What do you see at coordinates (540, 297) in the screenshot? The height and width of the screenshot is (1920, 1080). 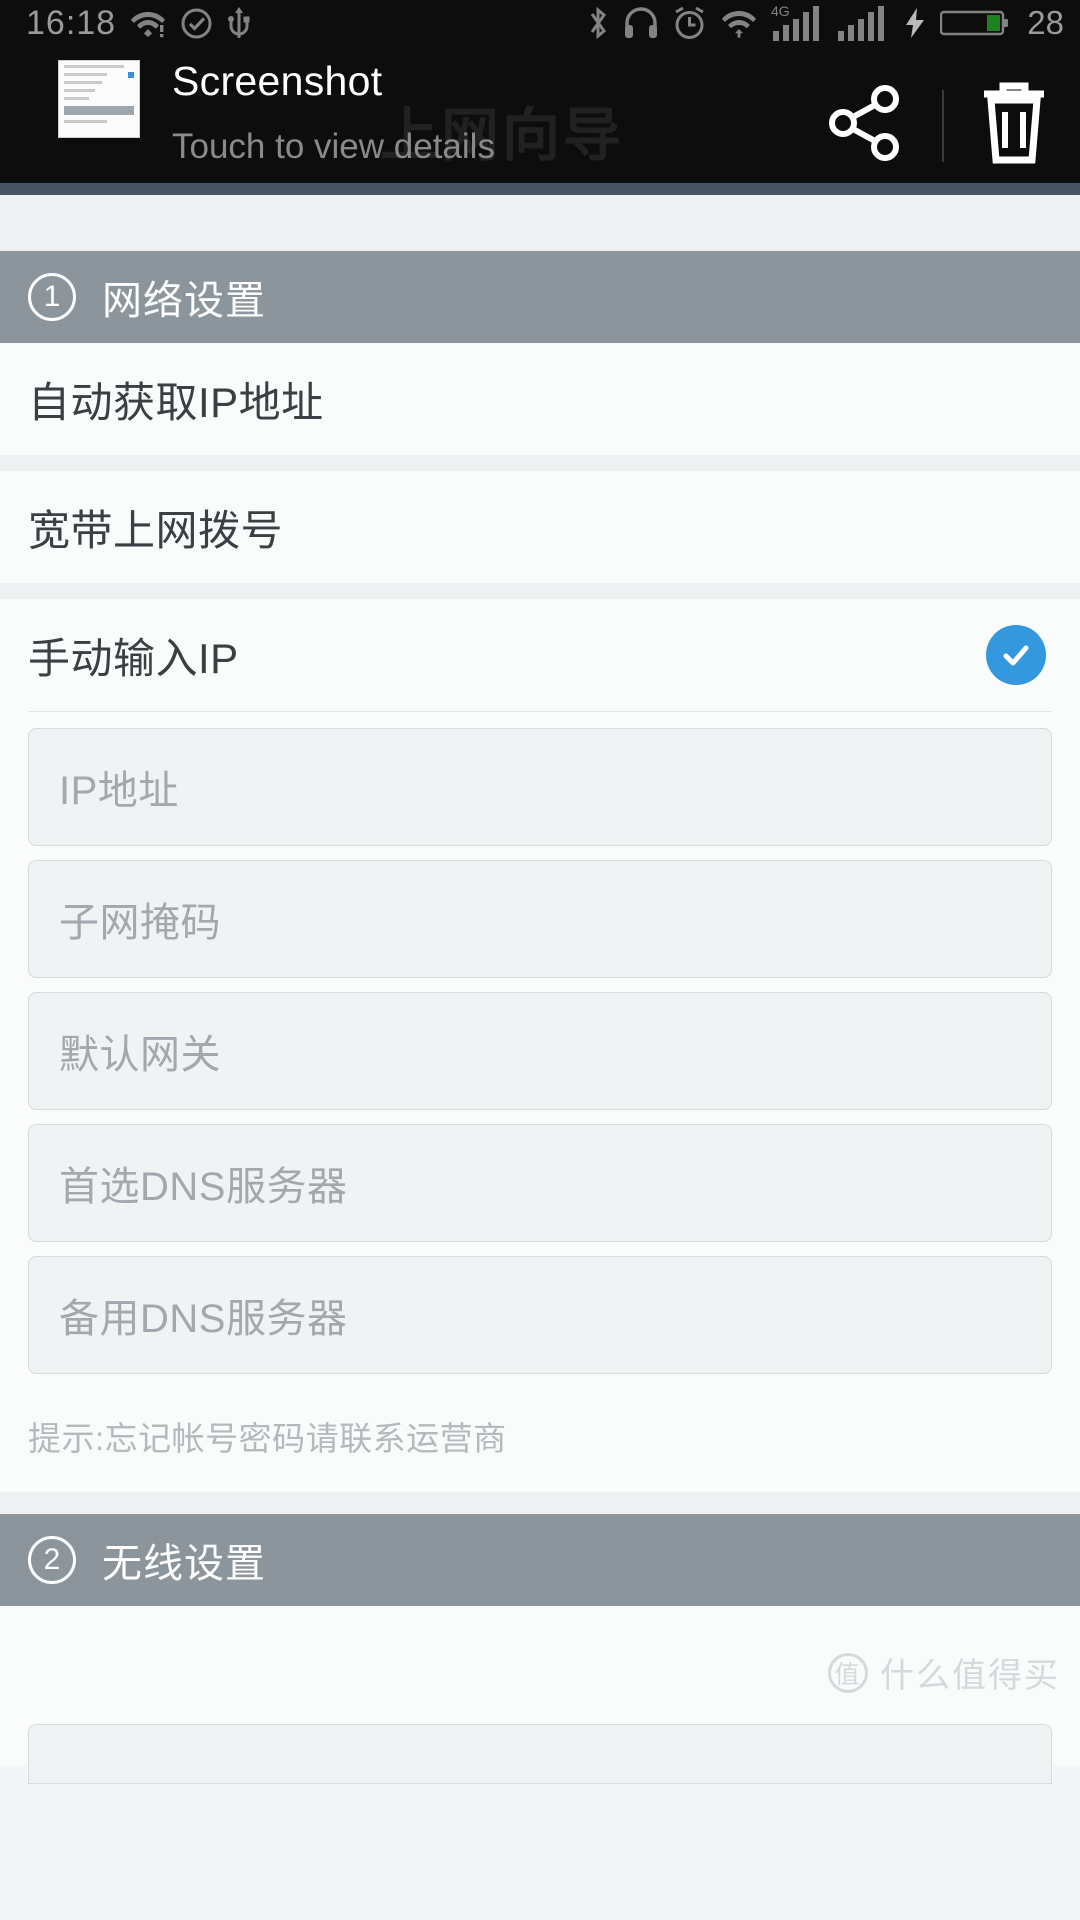 I see `section-header-network: 1 网络设置` at bounding box center [540, 297].